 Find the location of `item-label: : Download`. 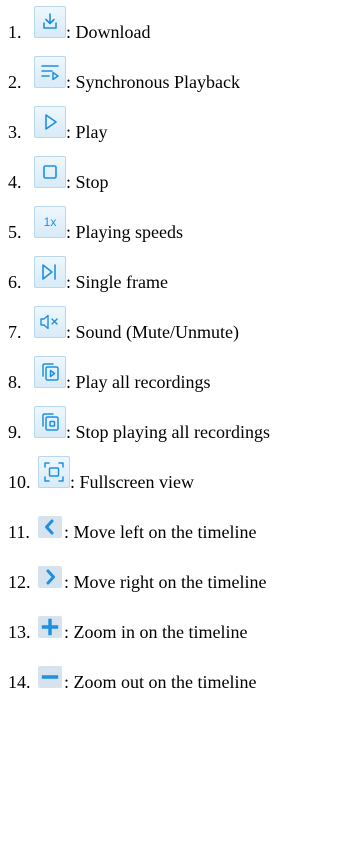

item-label: : Download is located at coordinates (108, 32).